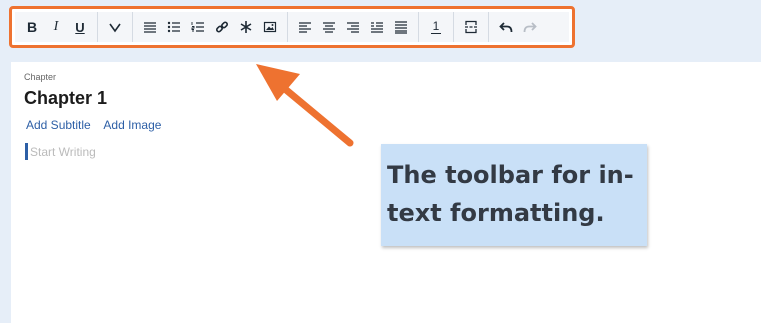  I want to click on annotation-text: The toolbar for in-text formatting., so click(510, 194).